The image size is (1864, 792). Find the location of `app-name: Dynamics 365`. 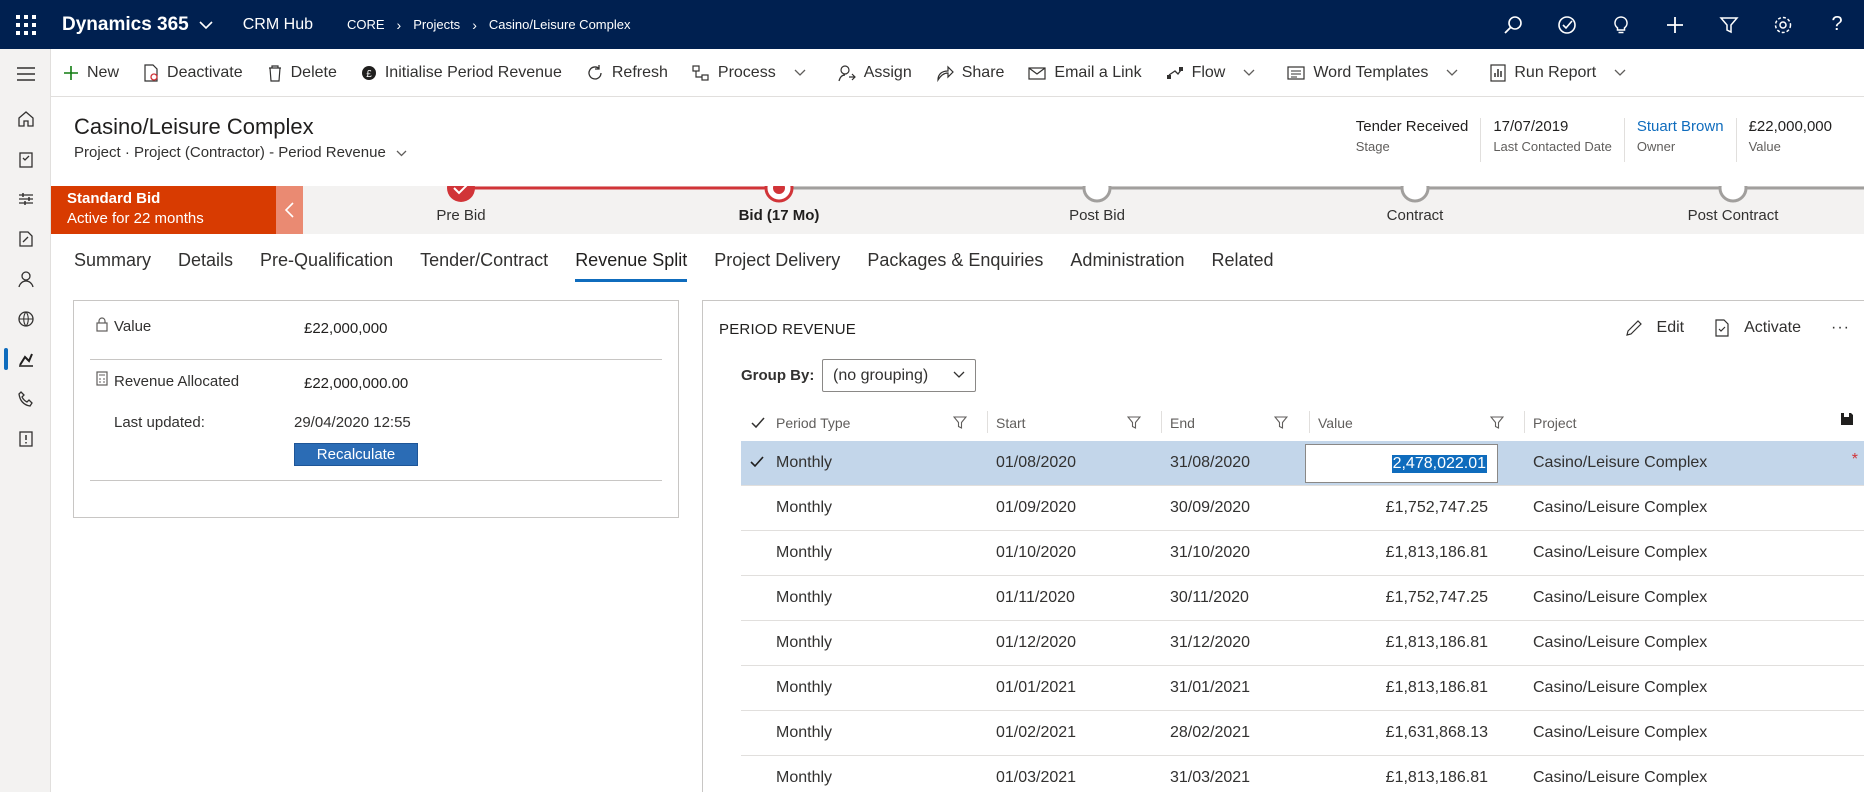

app-name: Dynamics 365 is located at coordinates (125, 25).